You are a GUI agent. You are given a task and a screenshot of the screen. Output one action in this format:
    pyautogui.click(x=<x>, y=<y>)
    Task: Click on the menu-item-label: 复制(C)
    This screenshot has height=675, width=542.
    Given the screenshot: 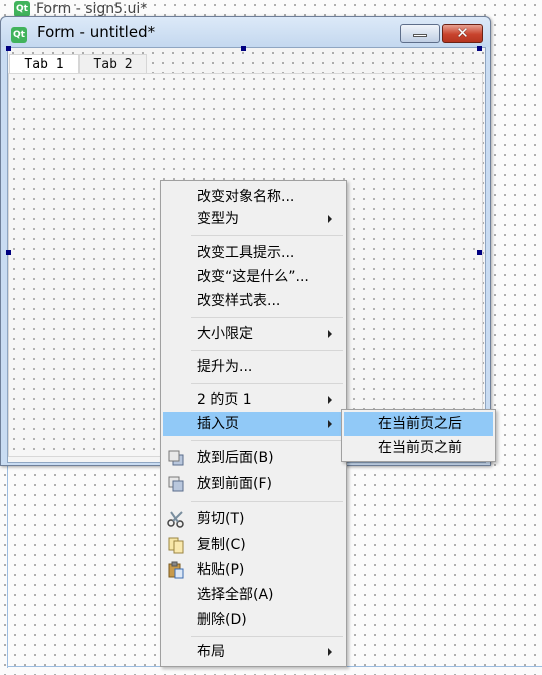 What is the action you would take?
    pyautogui.click(x=221, y=545)
    